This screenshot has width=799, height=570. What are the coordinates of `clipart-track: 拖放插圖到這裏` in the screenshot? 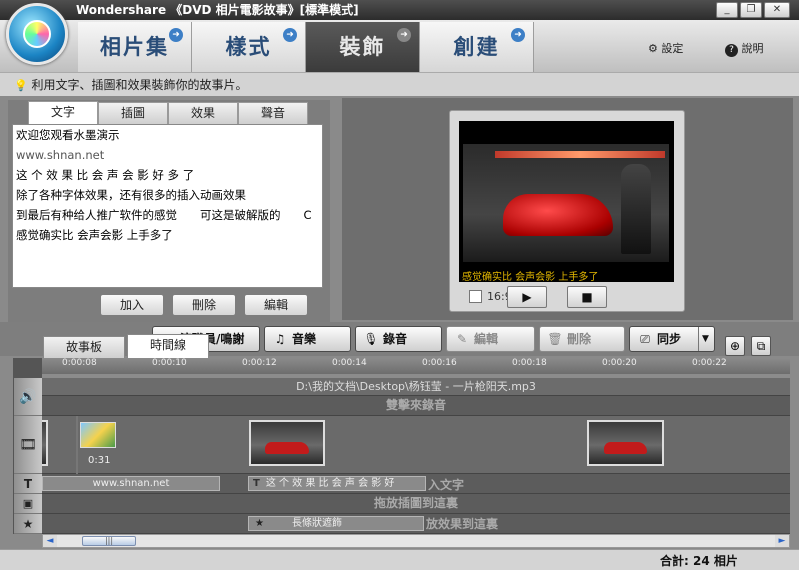 It's located at (416, 504).